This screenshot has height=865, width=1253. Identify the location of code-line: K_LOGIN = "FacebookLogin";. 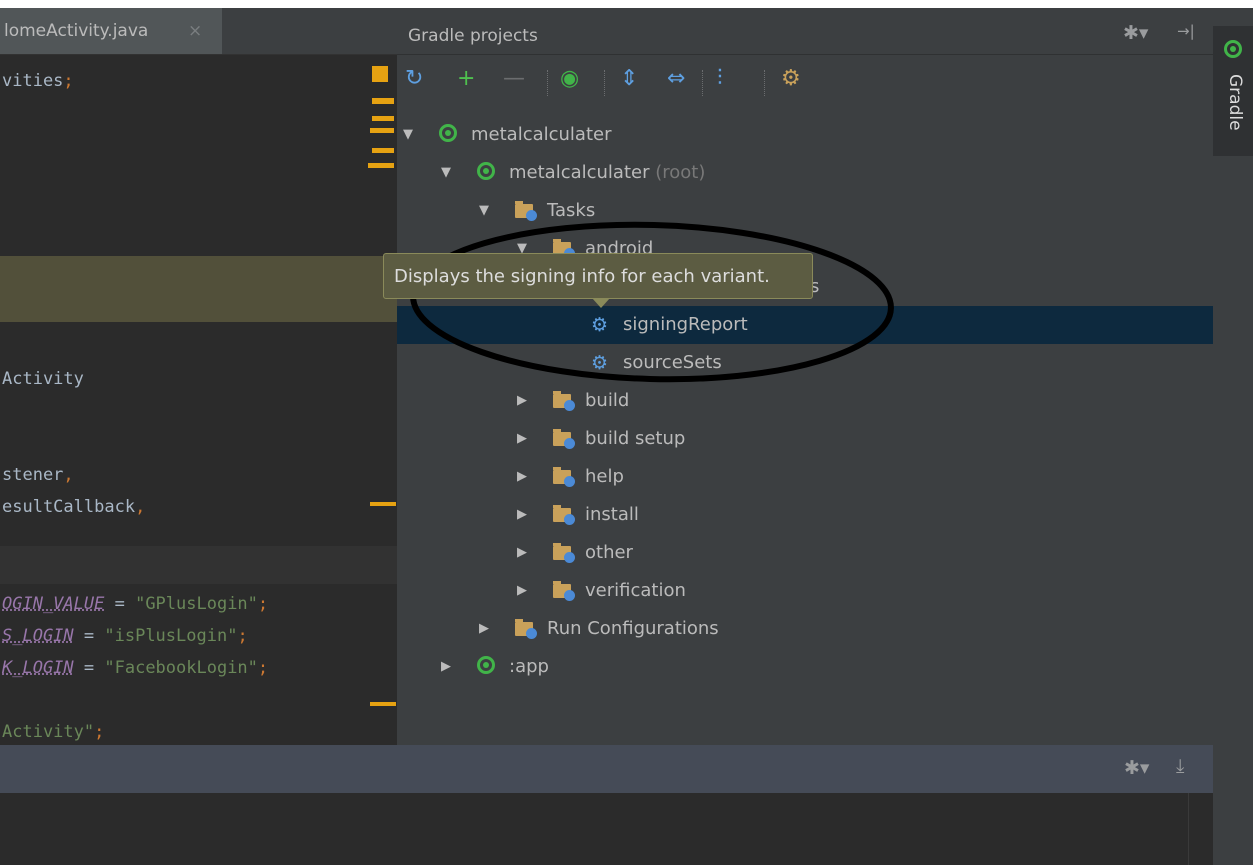
(135, 668).